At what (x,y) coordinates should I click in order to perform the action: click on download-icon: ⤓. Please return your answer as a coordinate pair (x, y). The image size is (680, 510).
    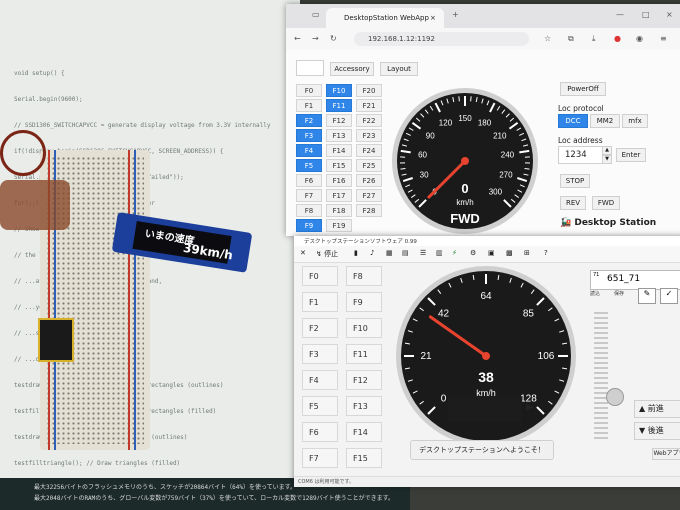
    Looking at the image, I should click on (594, 39).